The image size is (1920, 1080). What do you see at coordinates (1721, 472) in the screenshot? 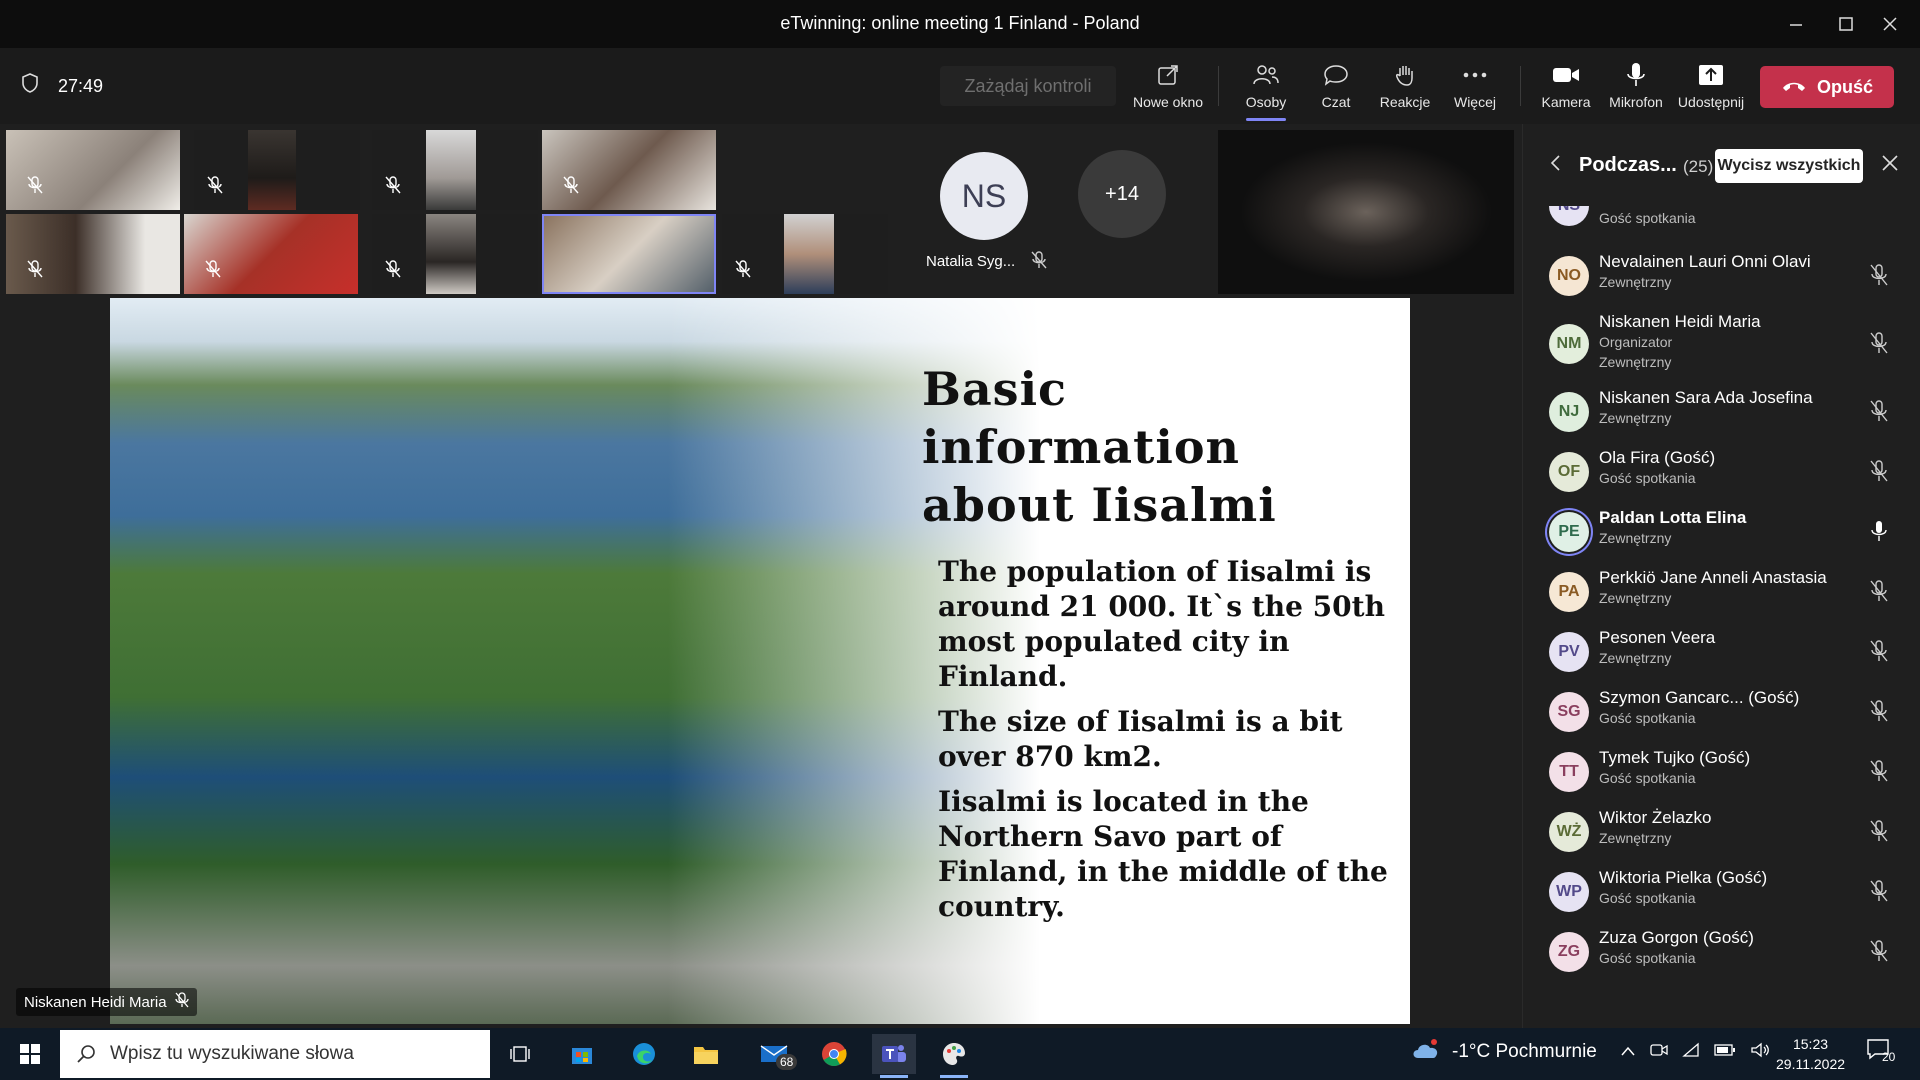
I see `participant-row: OF Ola Fira (Gość) Gość spotkania` at bounding box center [1721, 472].